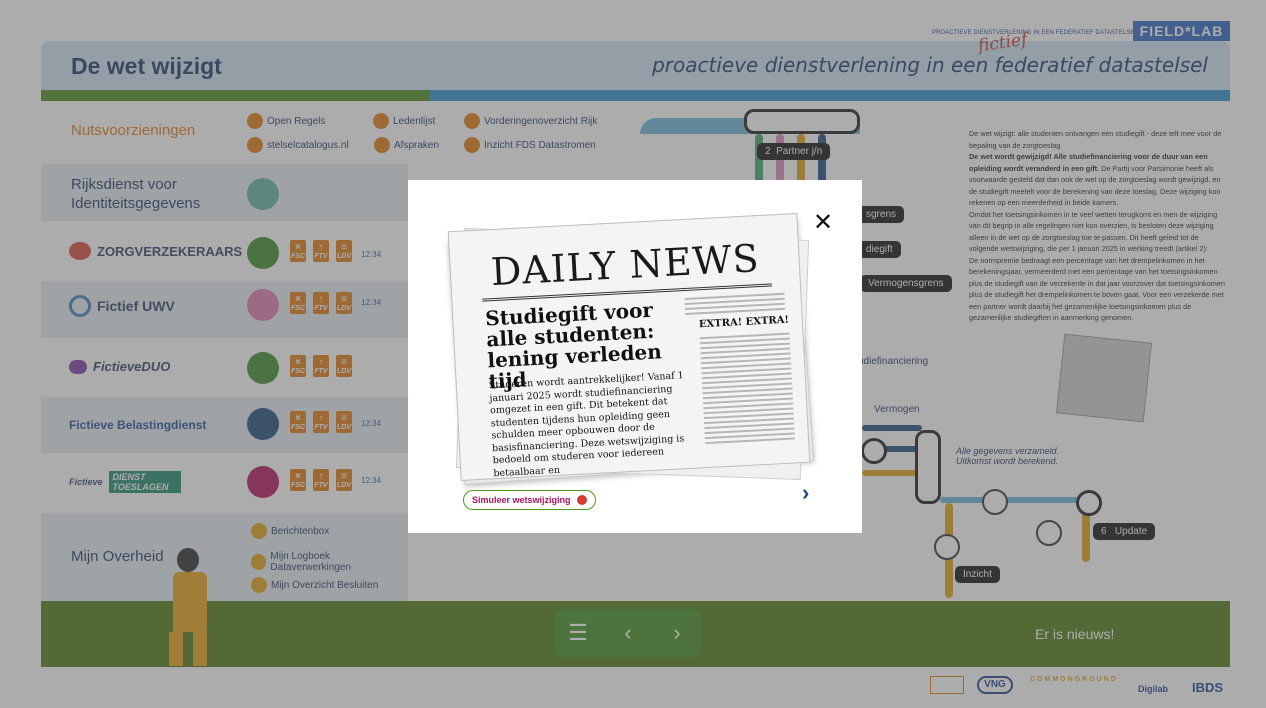 The width and height of the screenshot is (1266, 708). I want to click on extra-label: EXTRA! EXTRA!, so click(744, 322).